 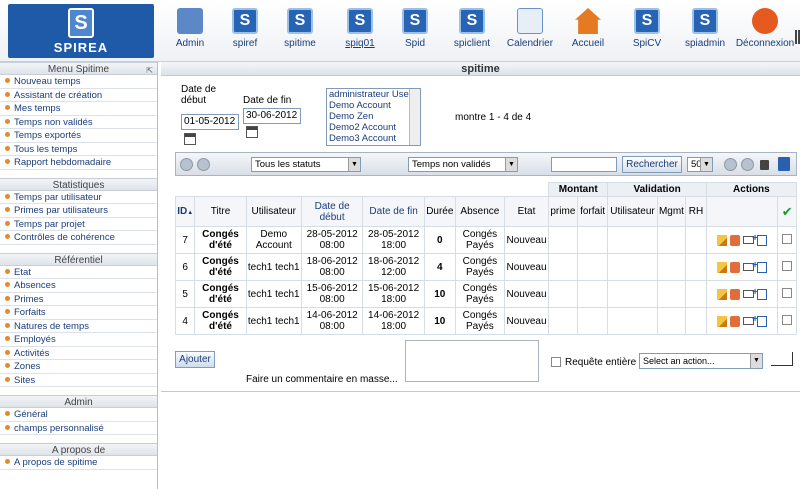 I want to click on sidebar-item: Temps exportés, so click(x=78, y=136).